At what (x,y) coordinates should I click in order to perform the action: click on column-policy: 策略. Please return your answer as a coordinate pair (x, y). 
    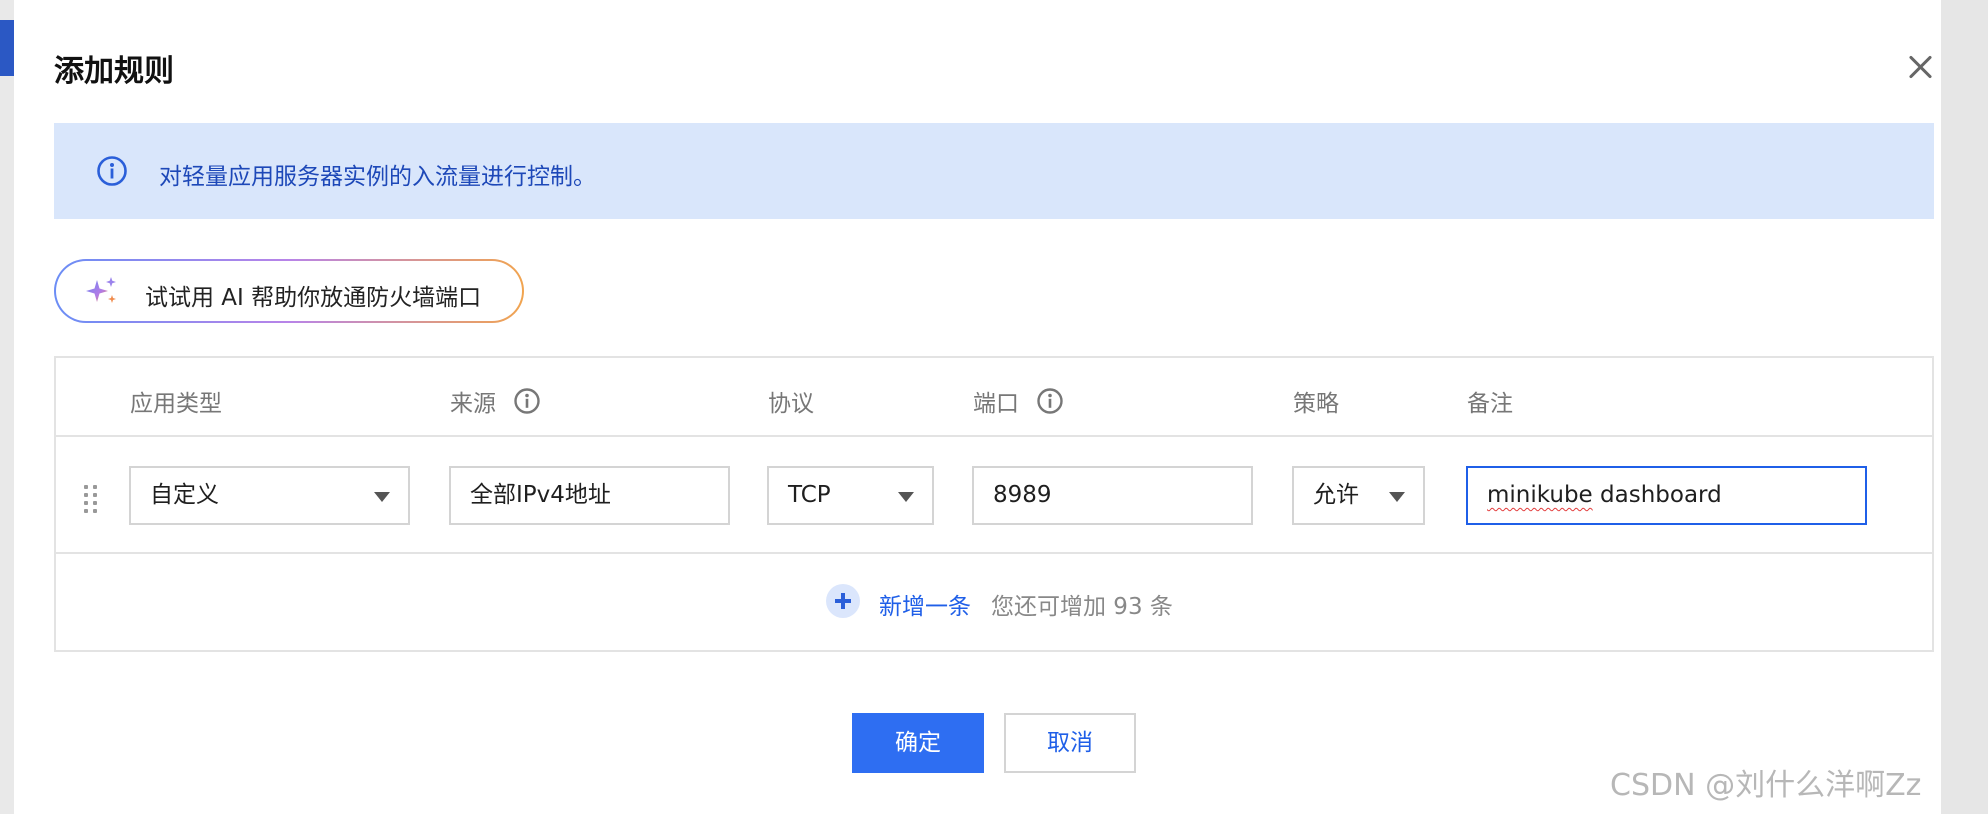
    Looking at the image, I should click on (1316, 404).